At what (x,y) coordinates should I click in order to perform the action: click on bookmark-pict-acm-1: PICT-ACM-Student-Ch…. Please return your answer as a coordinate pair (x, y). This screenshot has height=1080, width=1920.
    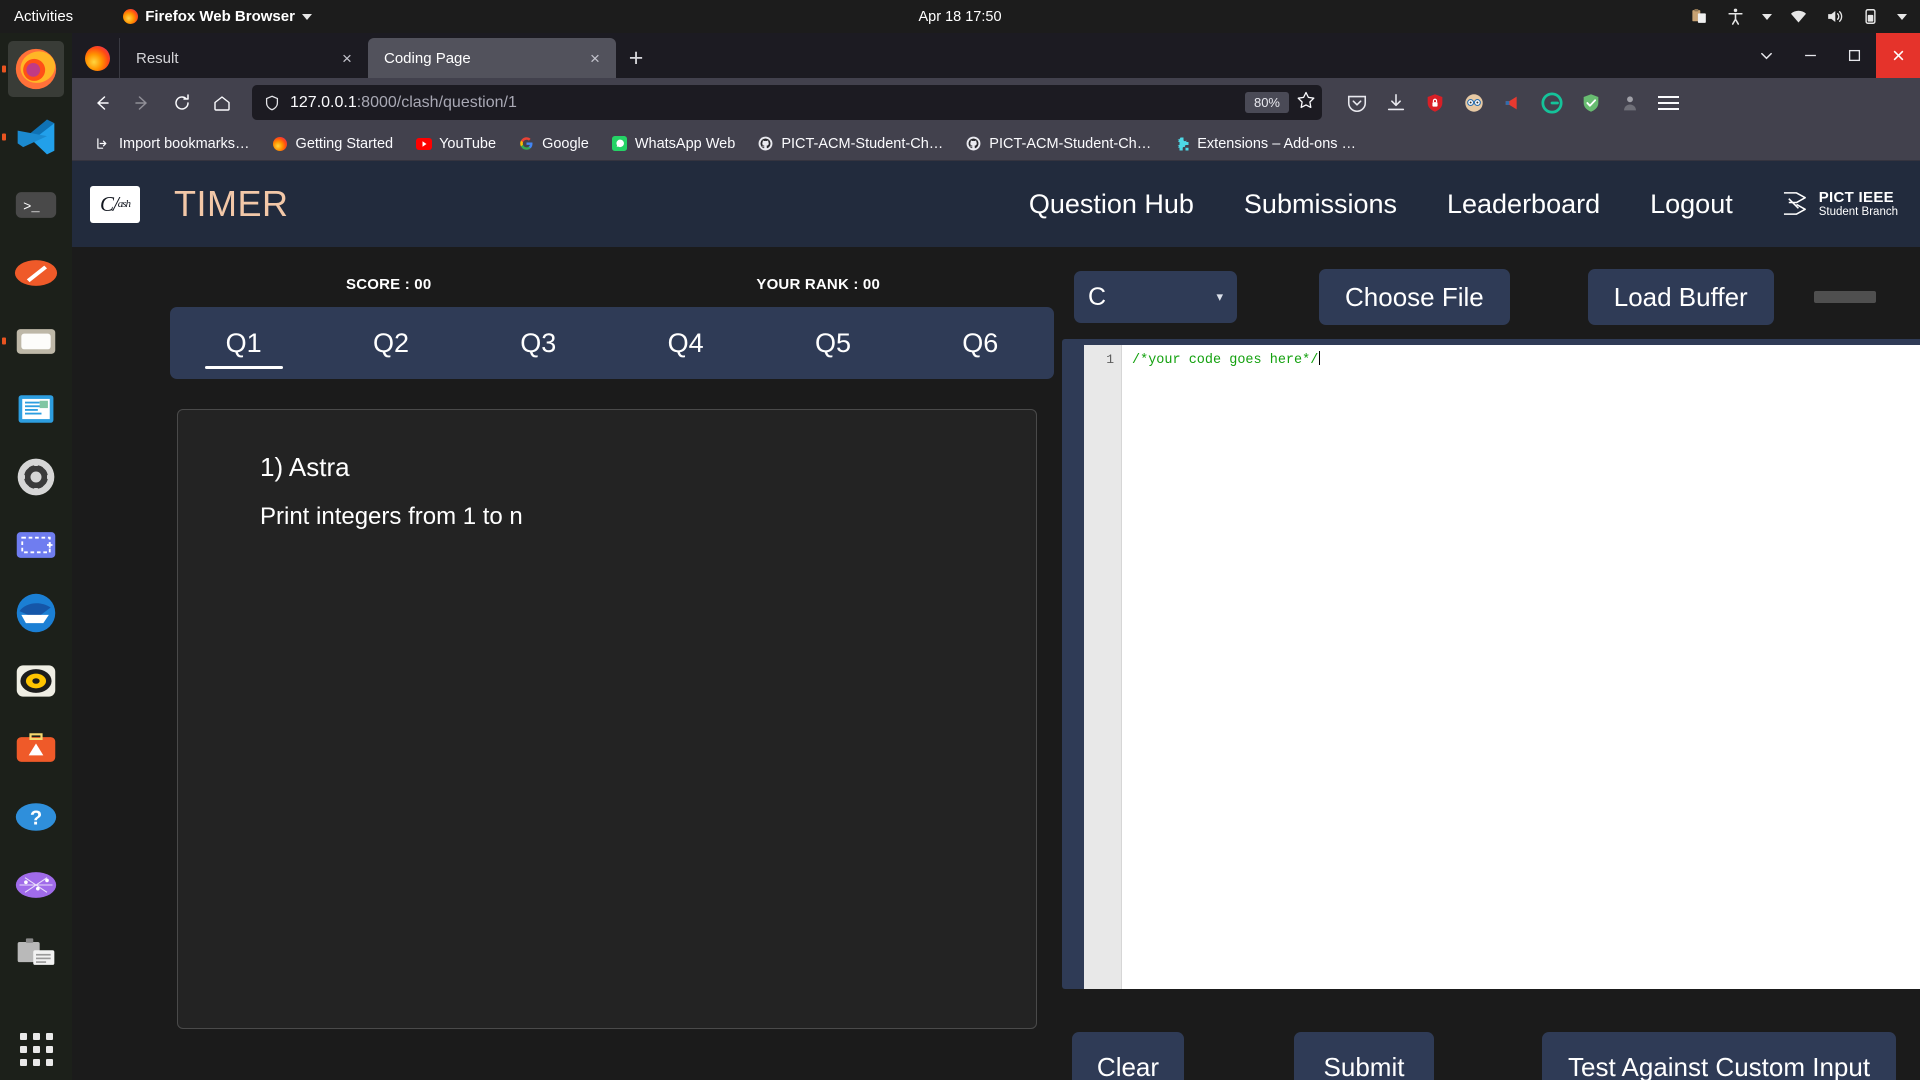
    Looking at the image, I should click on (850, 144).